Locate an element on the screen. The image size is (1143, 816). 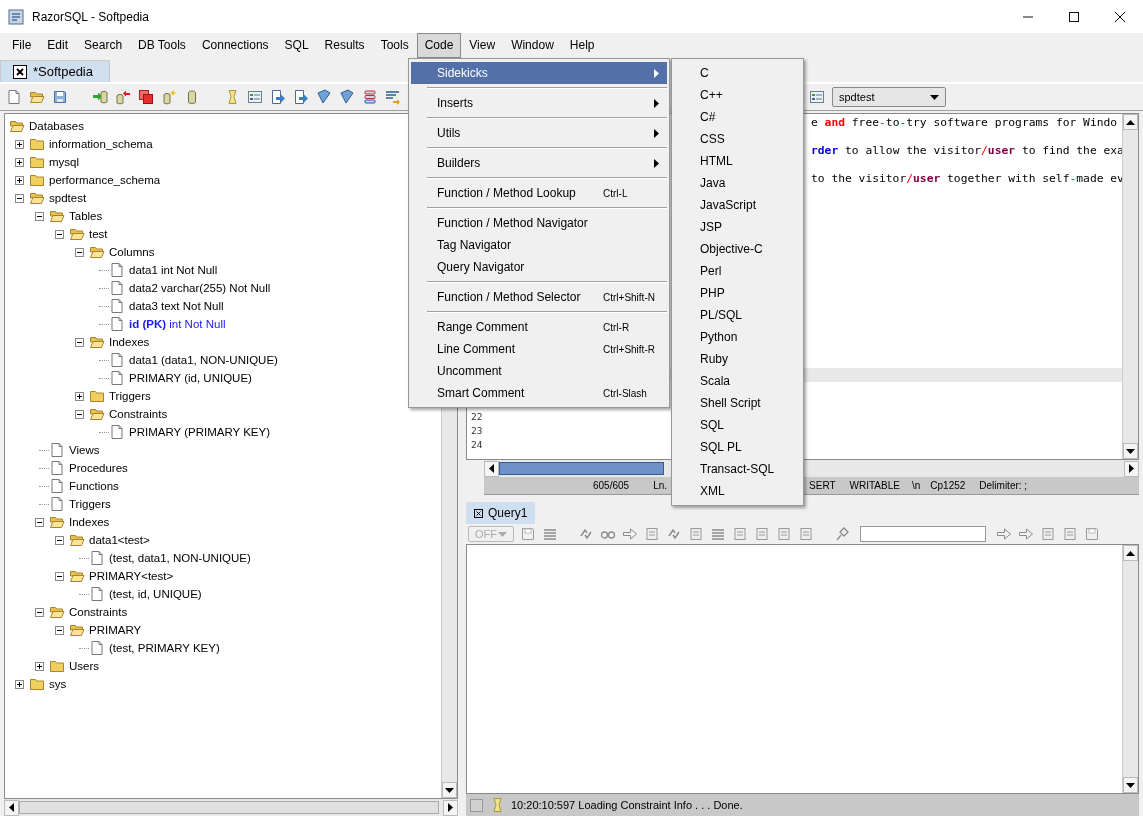
query-tab: Query1 is located at coordinates (501, 513).